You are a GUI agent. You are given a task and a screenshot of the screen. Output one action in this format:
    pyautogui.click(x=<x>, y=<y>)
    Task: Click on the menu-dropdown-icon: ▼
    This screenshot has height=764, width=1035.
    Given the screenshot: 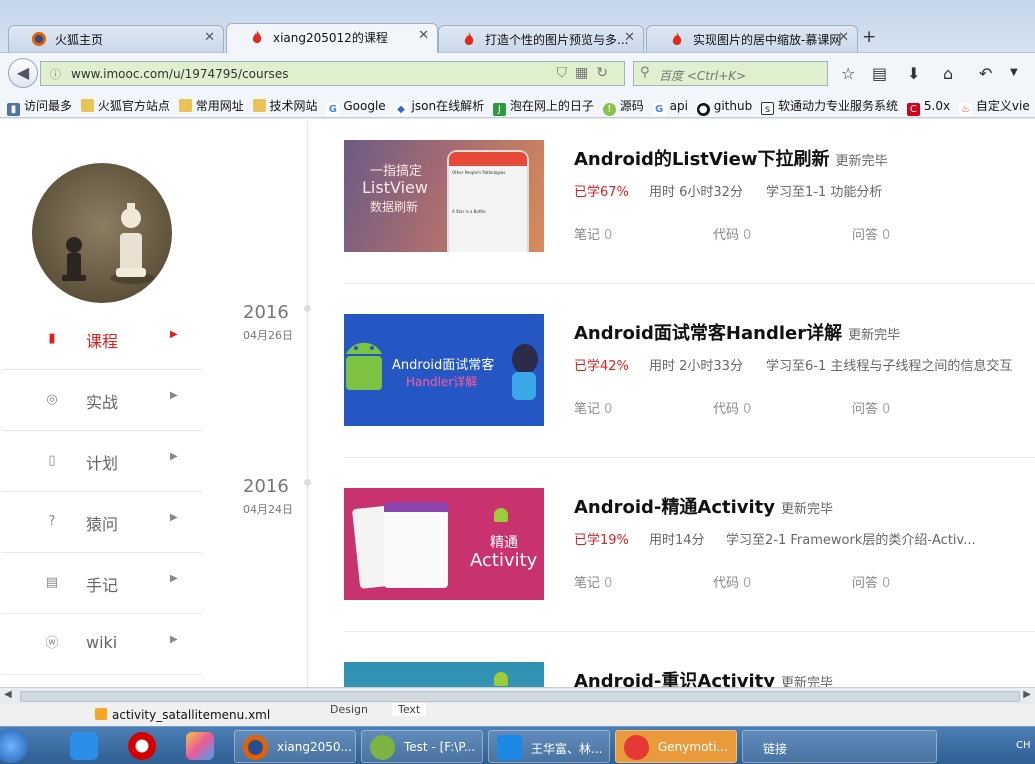 What is the action you would take?
    pyautogui.click(x=1014, y=72)
    